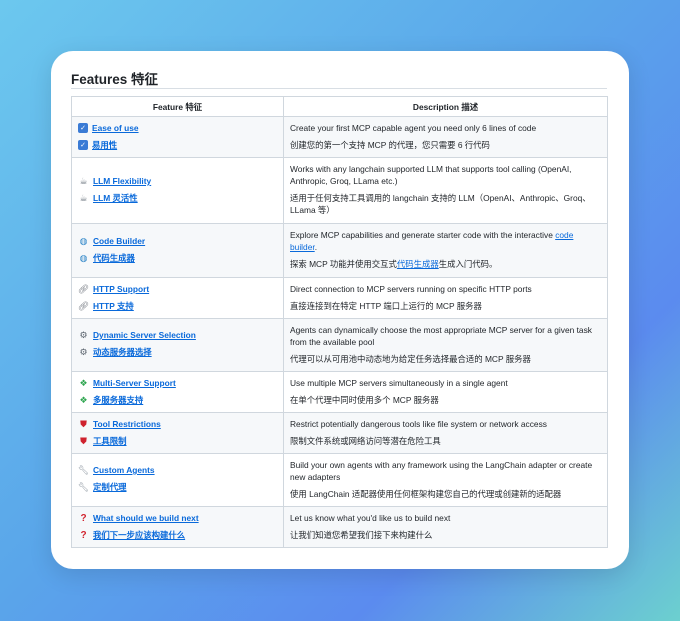 Image resolution: width=680 pixels, height=621 pixels. I want to click on feature-link-zh: 多服务器支持, so click(118, 400).